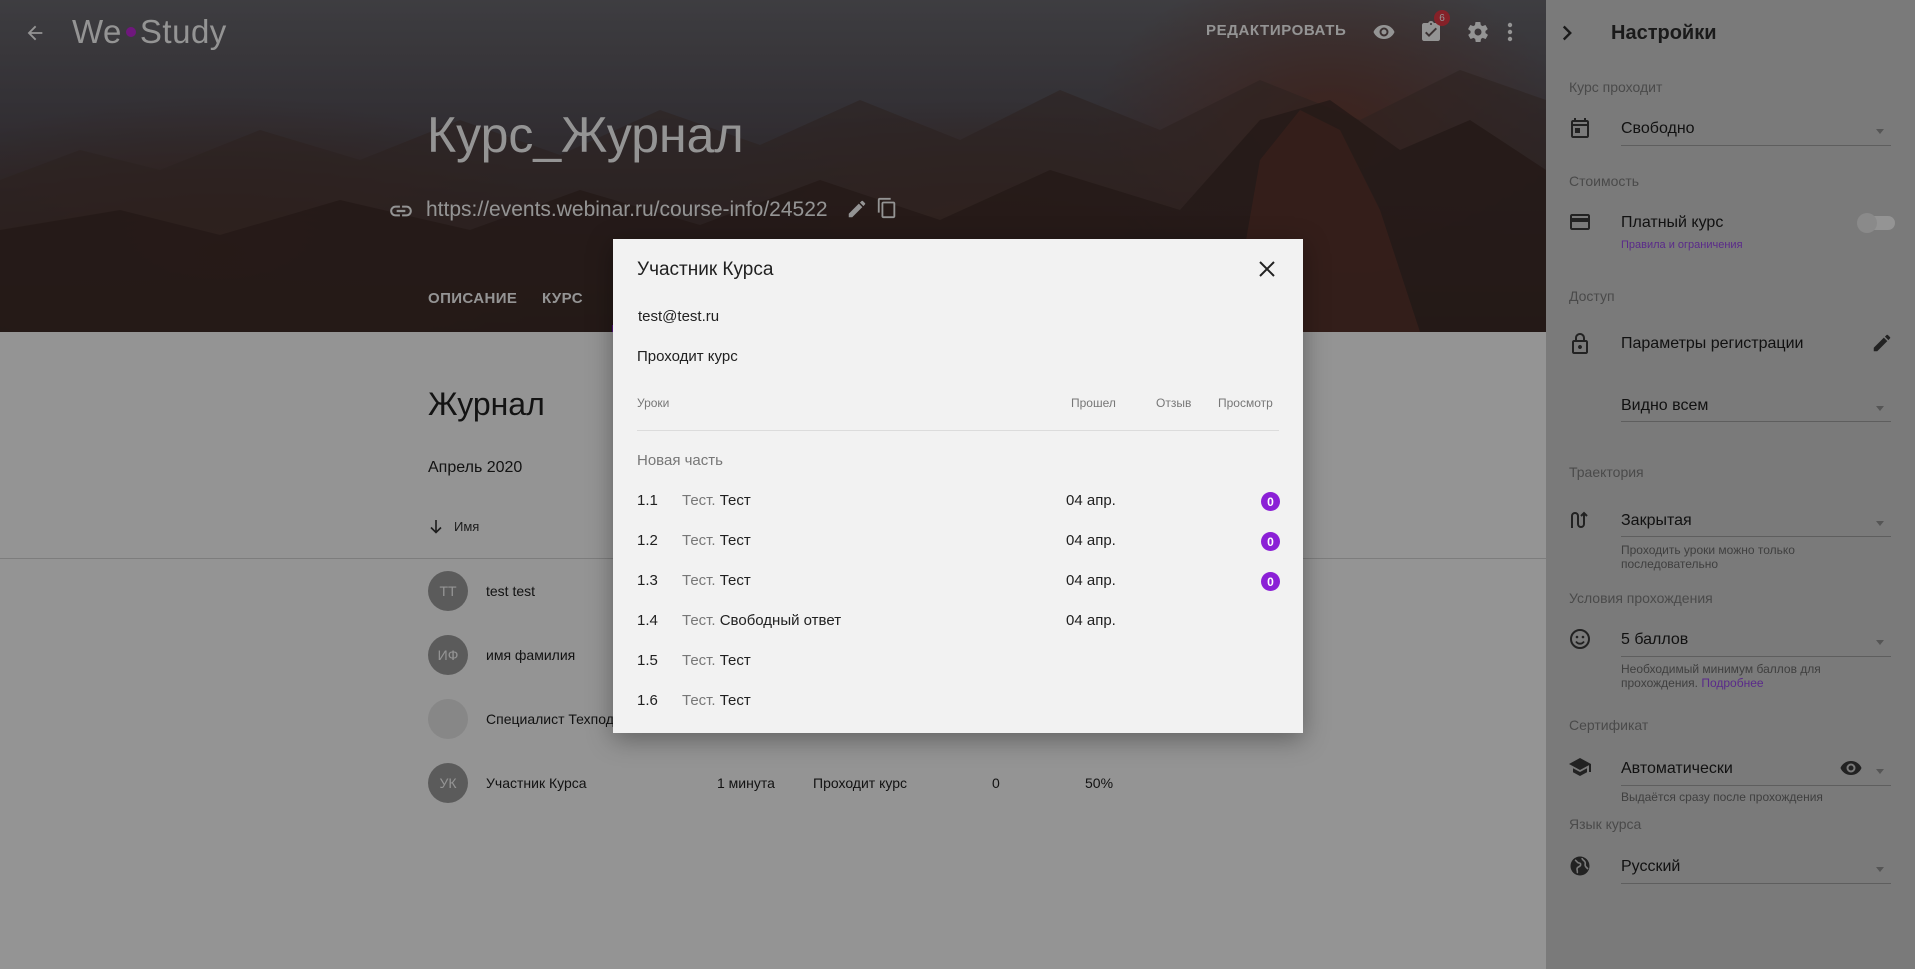  Describe the element at coordinates (1581, 867) in the screenshot. I see `globe-icon` at that location.